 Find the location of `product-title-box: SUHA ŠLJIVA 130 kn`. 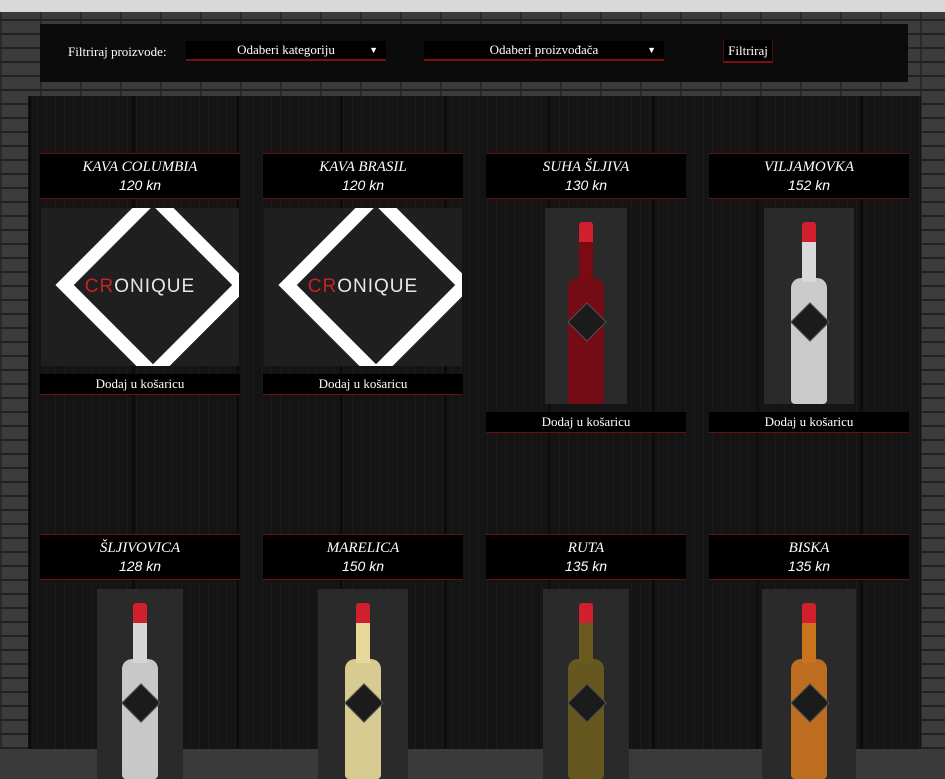

product-title-box: SUHA ŠLJIVA 130 kn is located at coordinates (586, 176).